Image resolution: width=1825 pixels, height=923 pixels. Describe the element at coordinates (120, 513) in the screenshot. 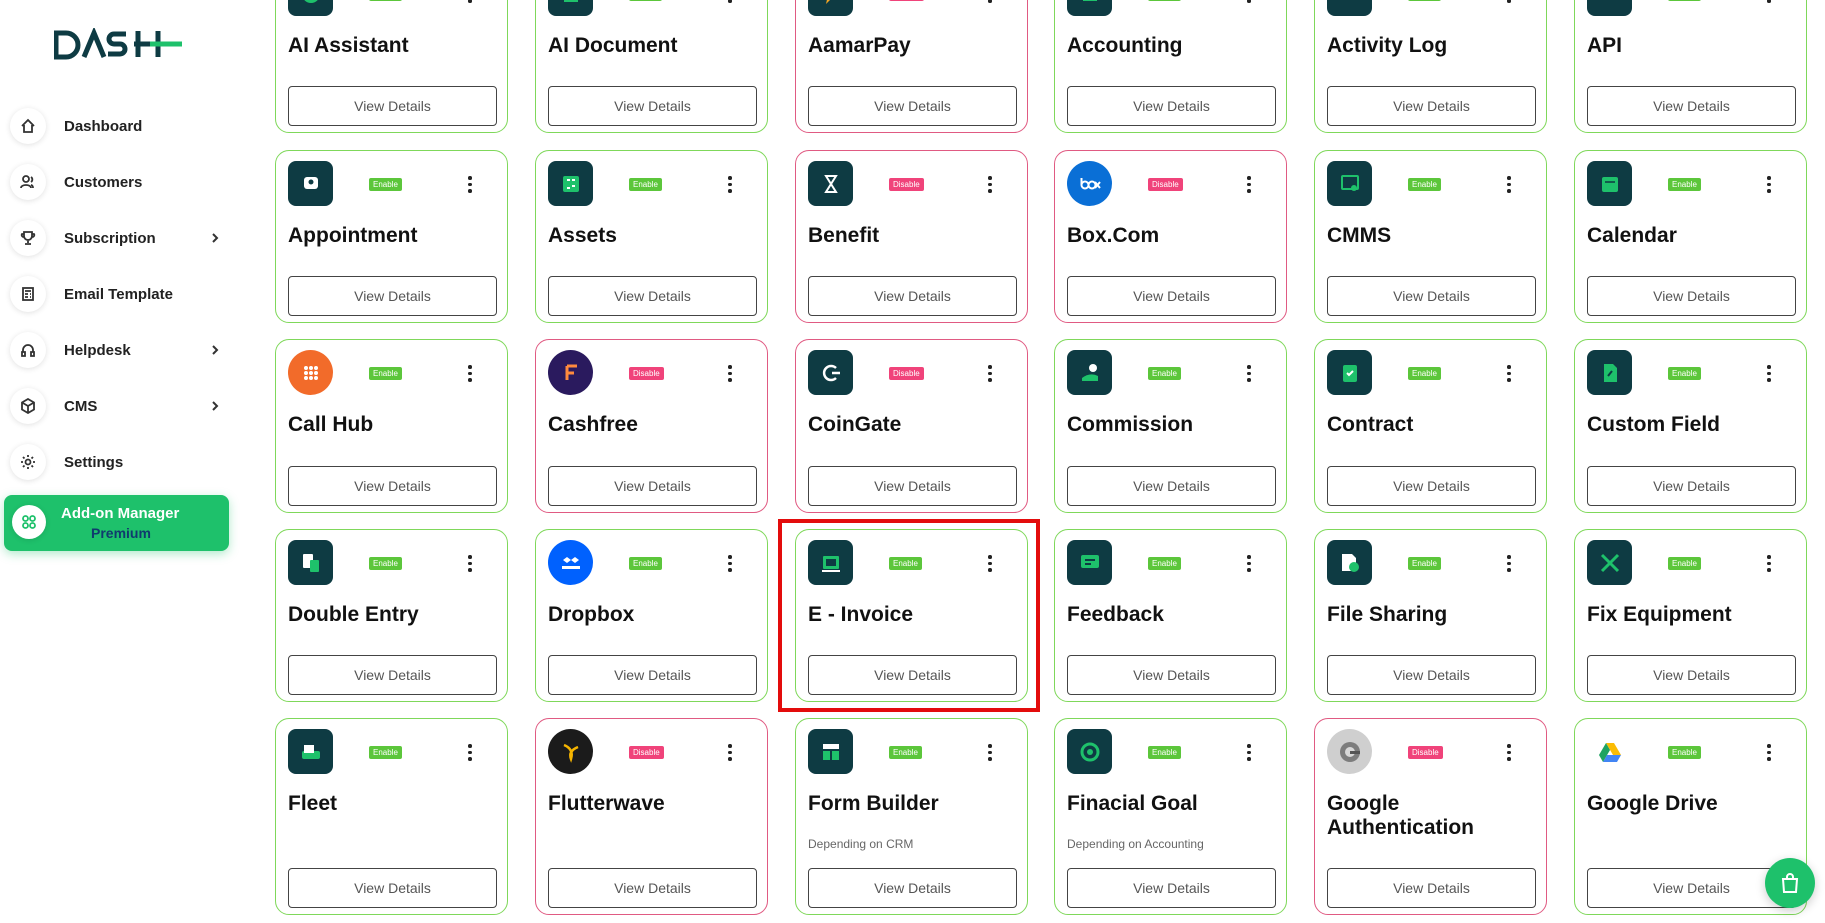

I see `sidebar-item-label: Add-on Manager` at that location.